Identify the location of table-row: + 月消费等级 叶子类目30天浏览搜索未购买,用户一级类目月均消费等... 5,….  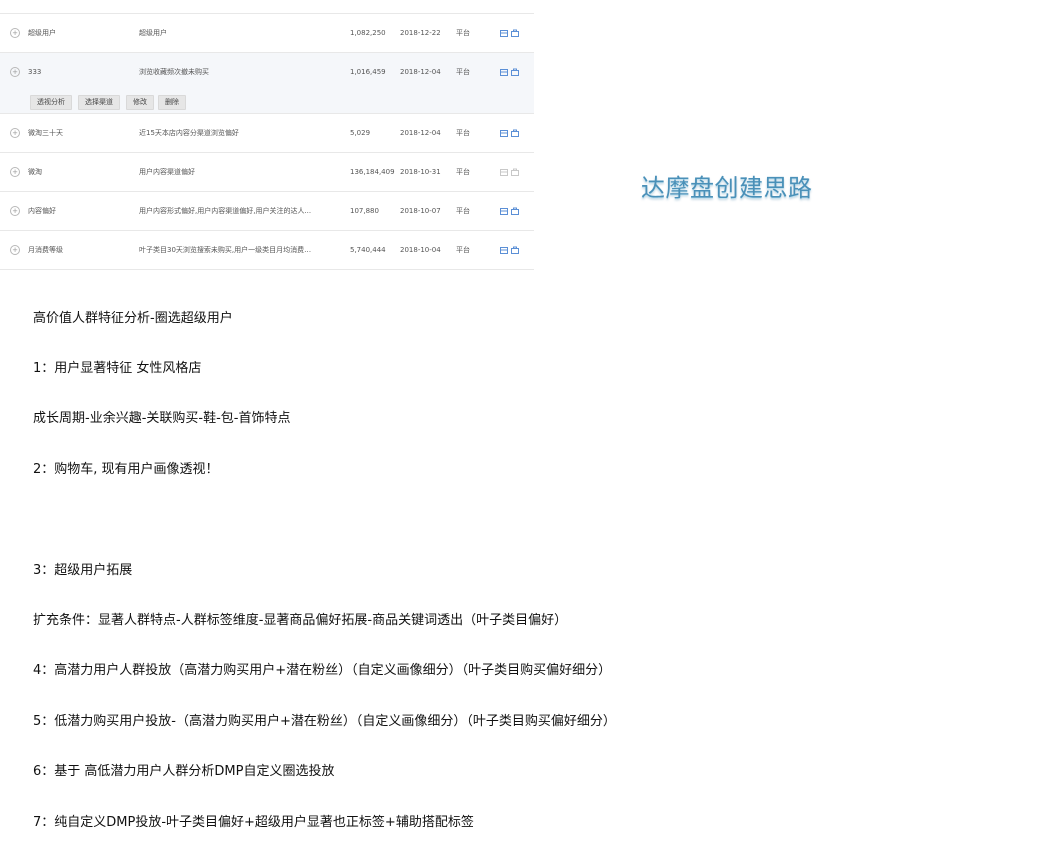
(267, 250).